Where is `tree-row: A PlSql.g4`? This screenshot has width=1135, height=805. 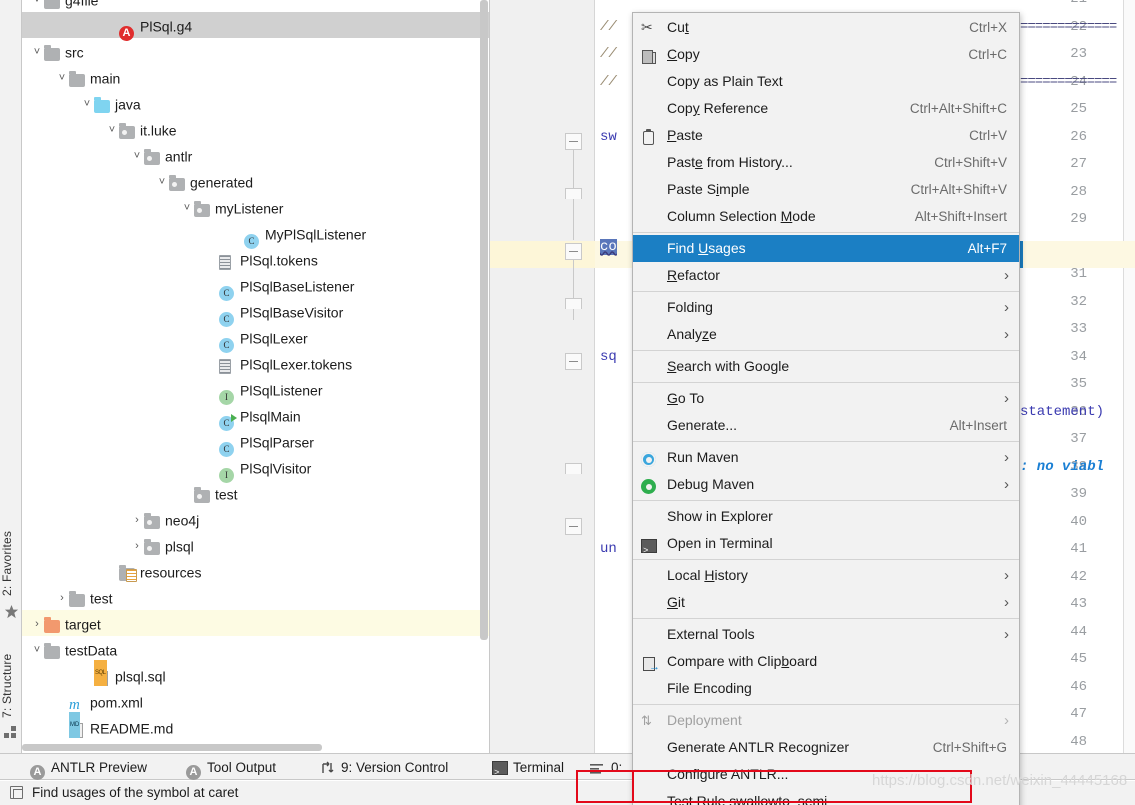 tree-row: A PlSql.g4 is located at coordinates (255, 26).